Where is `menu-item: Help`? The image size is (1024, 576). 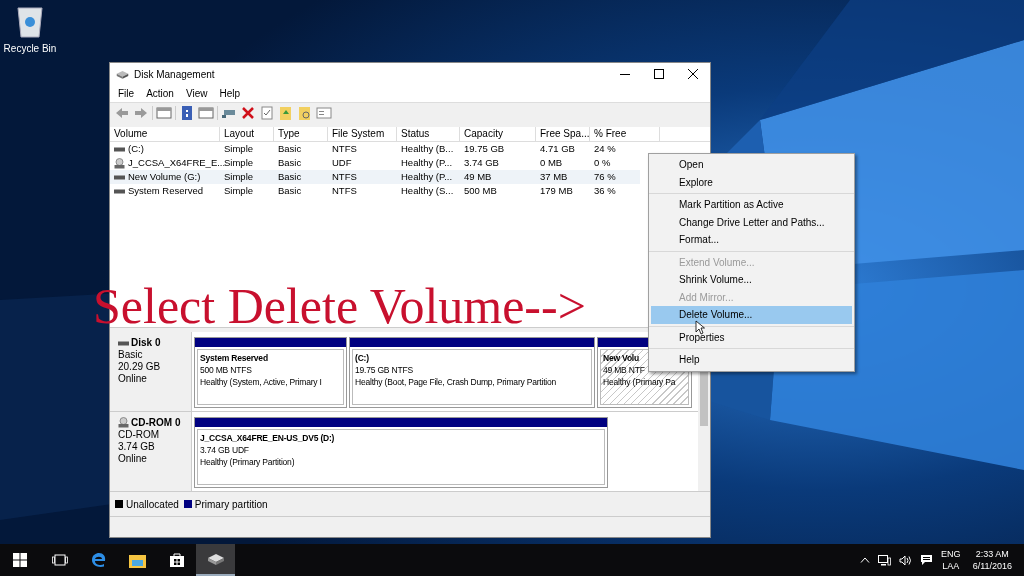 menu-item: Help is located at coordinates (229, 93).